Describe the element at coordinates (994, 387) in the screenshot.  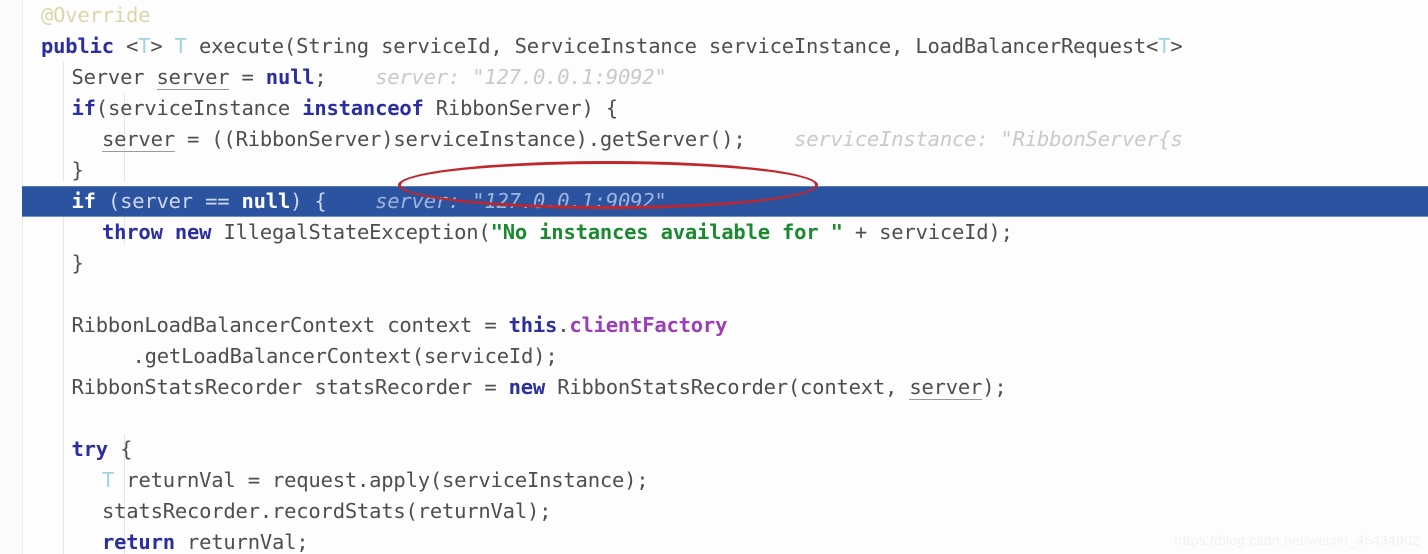
I see `code-token: );` at that location.